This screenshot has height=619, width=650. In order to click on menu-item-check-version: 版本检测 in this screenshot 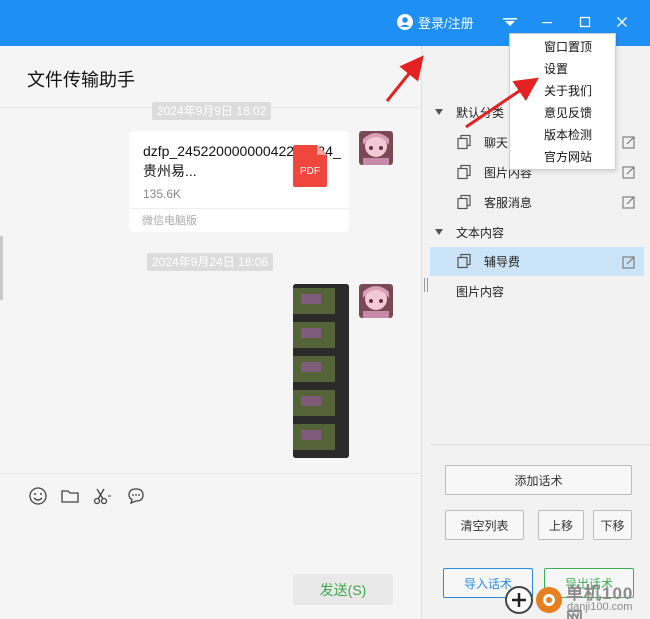, I will do `click(562, 135)`.